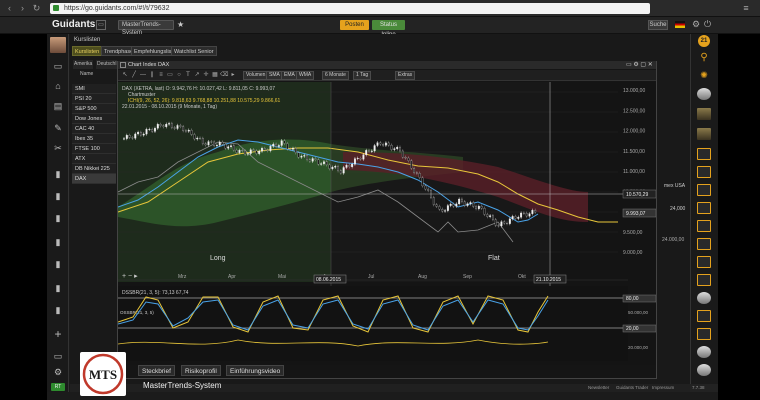 The height and width of the screenshot is (400, 760). What do you see at coordinates (22, 8) in the screenshot?
I see `forward-arrow-icon: ›` at bounding box center [22, 8].